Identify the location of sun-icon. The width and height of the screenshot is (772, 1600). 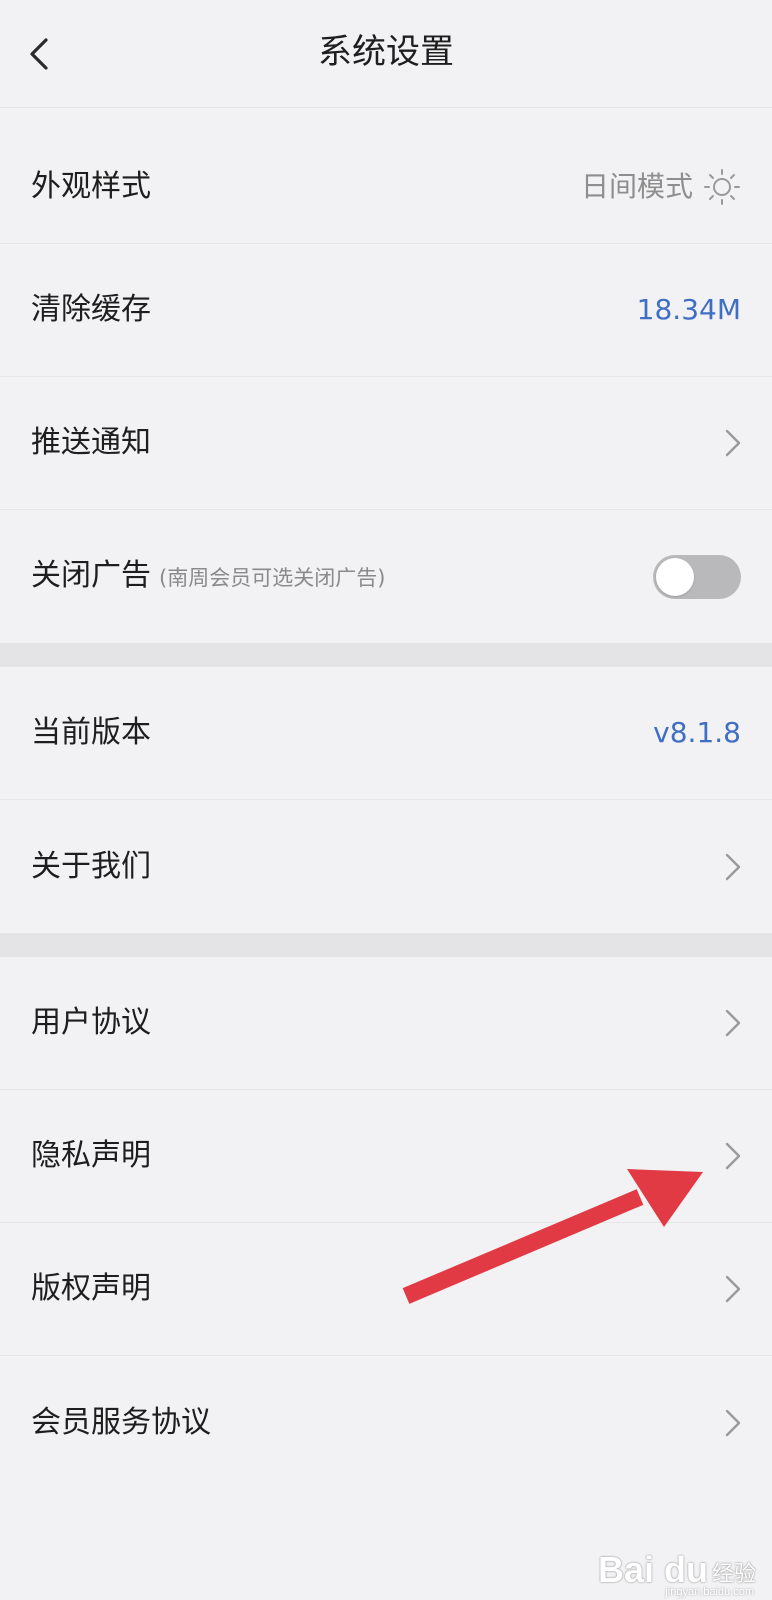
(722, 186).